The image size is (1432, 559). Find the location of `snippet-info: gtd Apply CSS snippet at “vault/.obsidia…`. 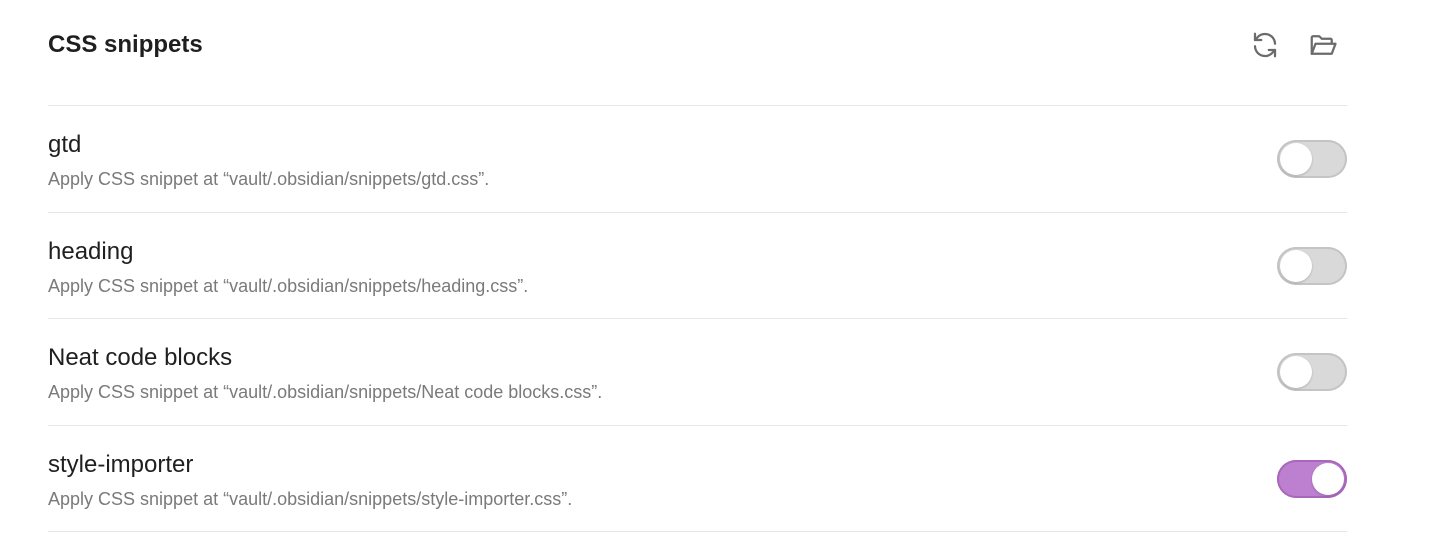

snippet-info: gtd Apply CSS snippet at “vault/.obsidia… is located at coordinates (268, 159).